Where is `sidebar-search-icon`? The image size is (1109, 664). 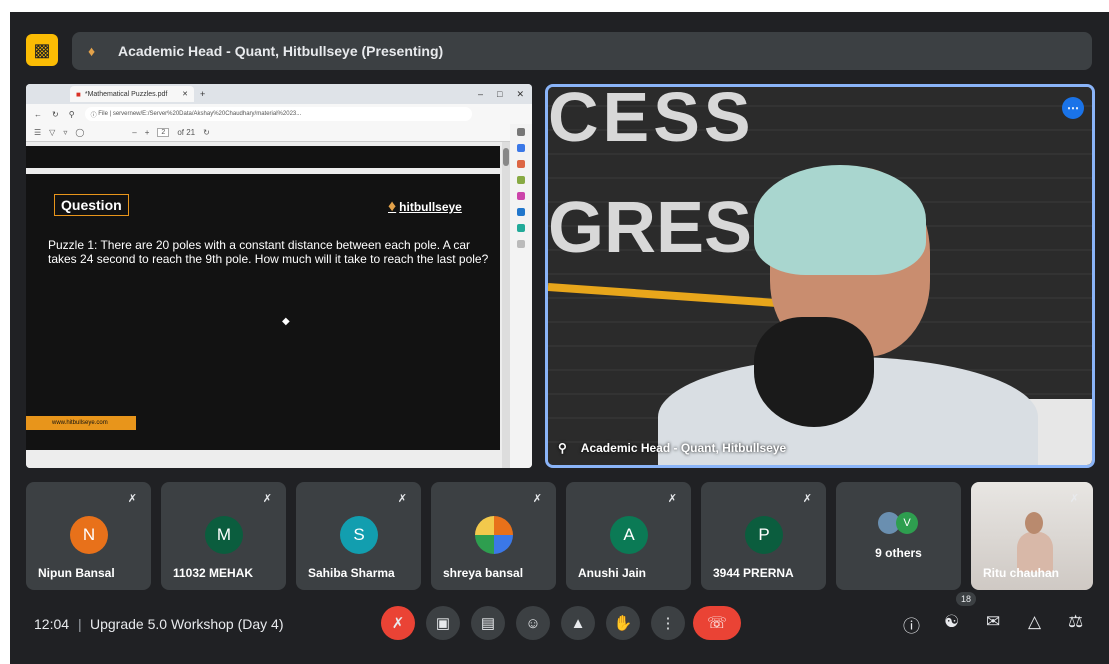
sidebar-search-icon is located at coordinates (521, 132).